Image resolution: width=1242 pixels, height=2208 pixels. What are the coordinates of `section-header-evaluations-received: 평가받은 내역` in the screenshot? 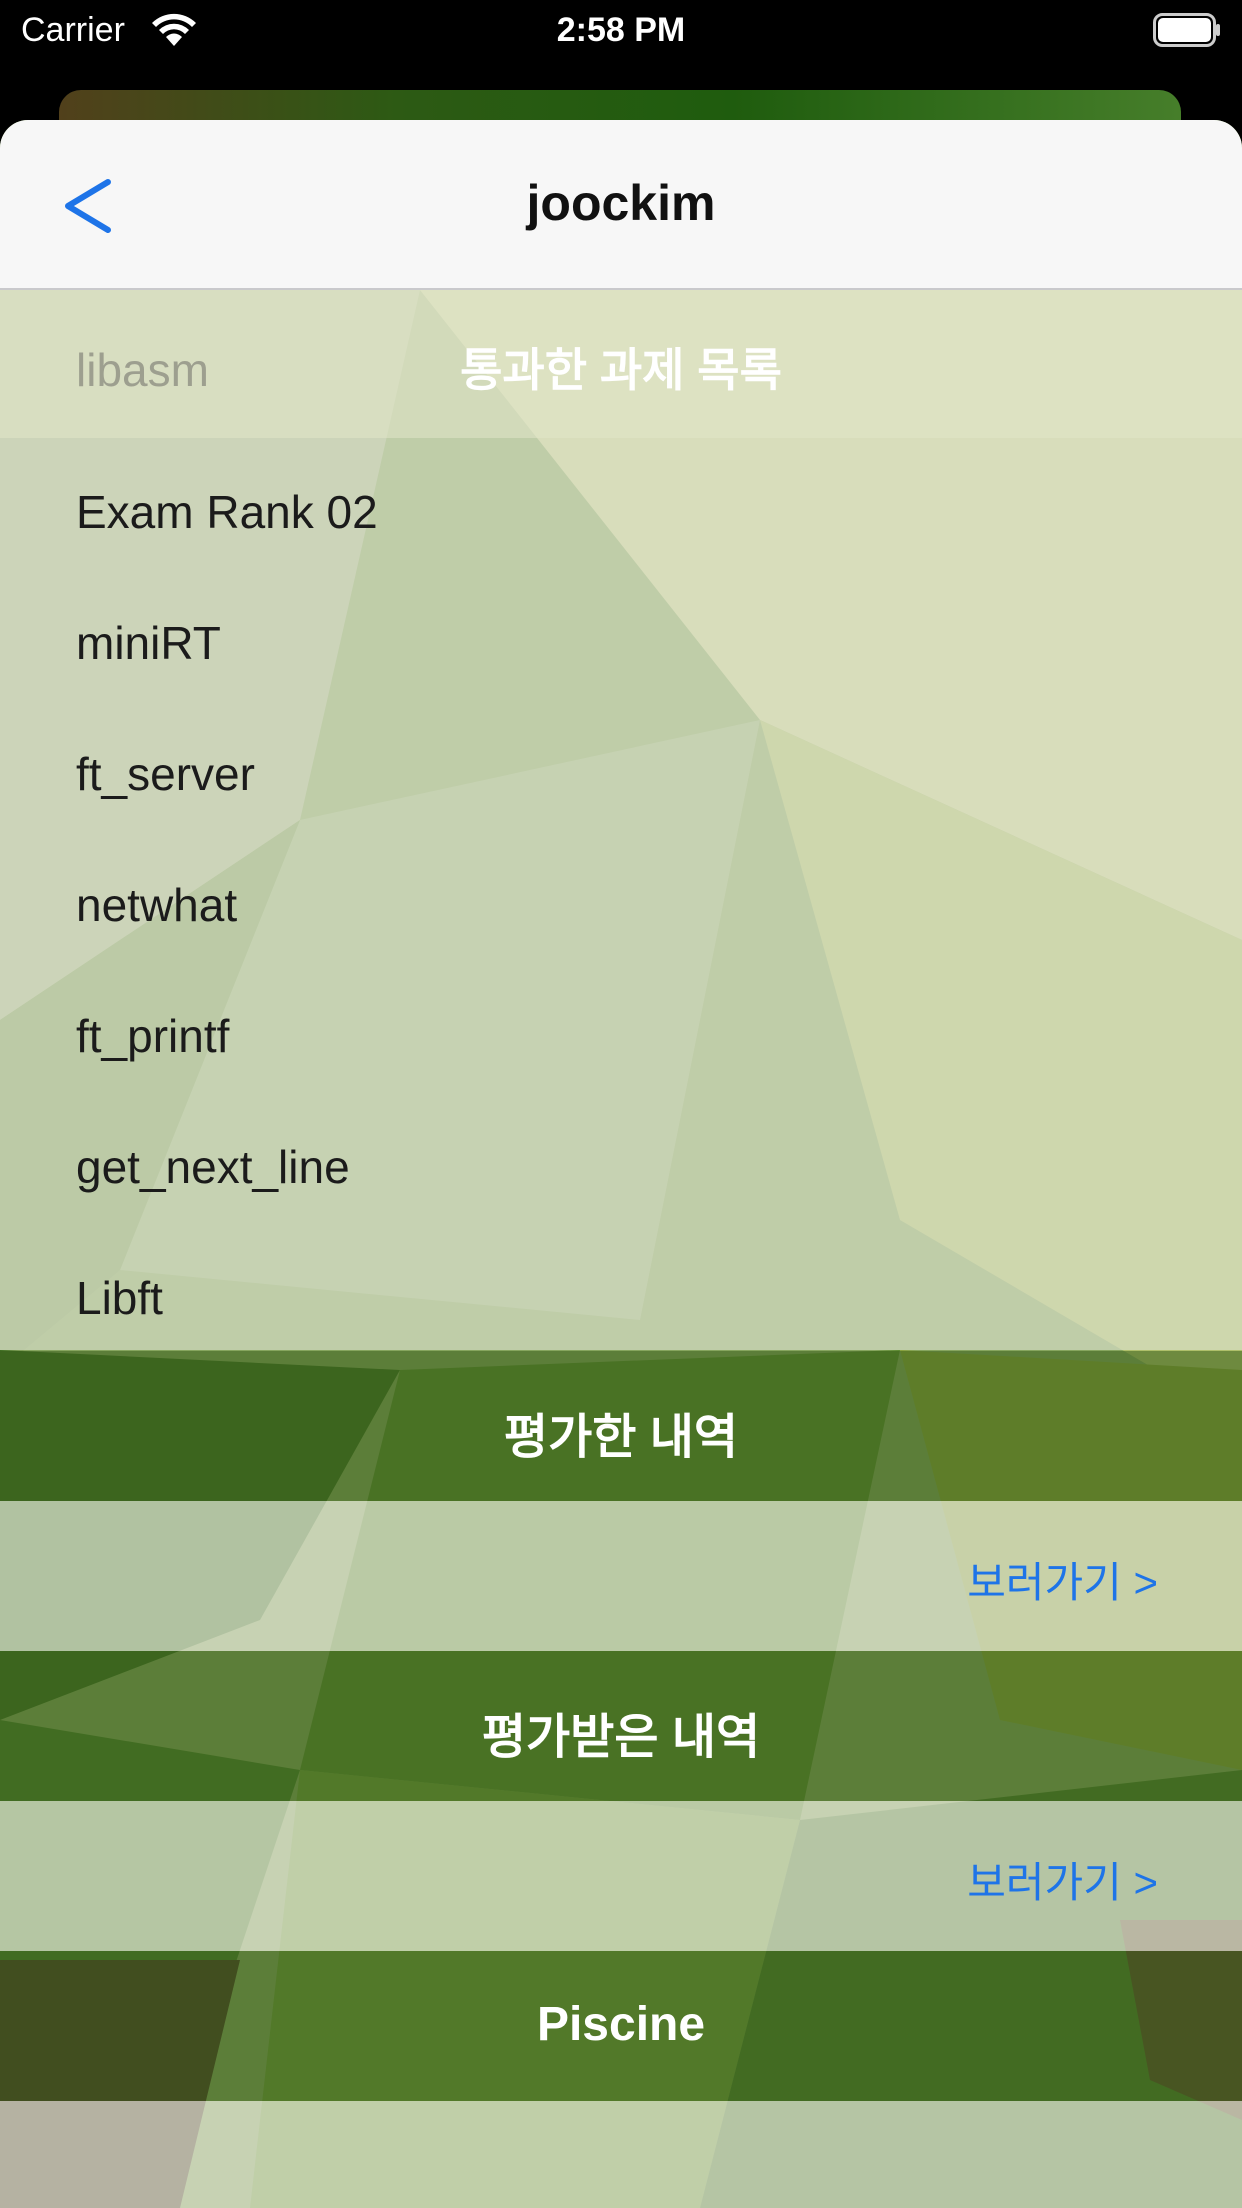 It's located at (621, 1726).